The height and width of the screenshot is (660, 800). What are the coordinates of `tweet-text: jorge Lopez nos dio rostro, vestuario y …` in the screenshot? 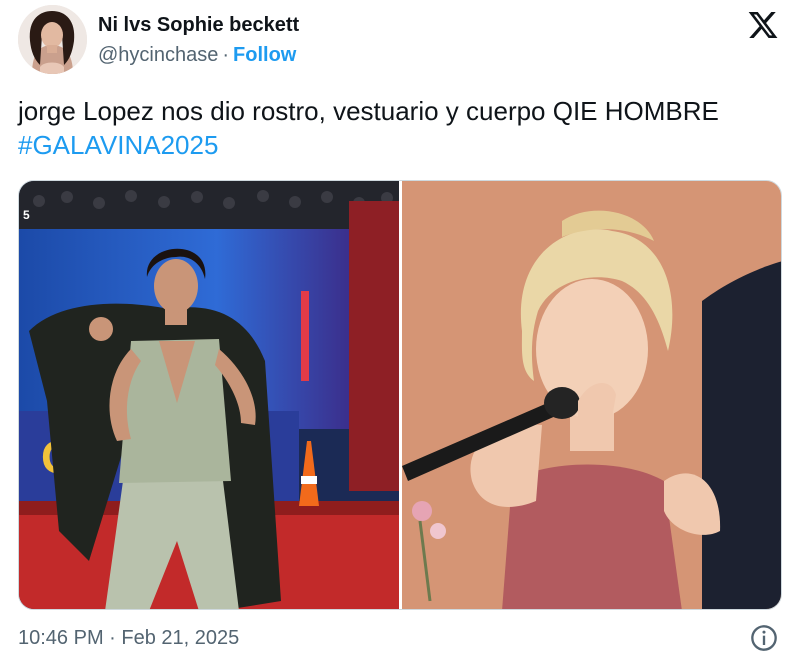 It's located at (398, 128).